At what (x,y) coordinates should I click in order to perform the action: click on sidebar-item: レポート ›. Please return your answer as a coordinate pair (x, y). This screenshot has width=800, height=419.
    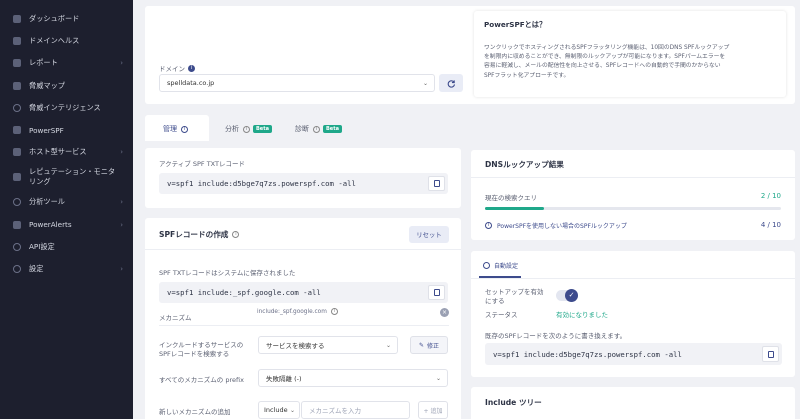
    Looking at the image, I should click on (66, 63).